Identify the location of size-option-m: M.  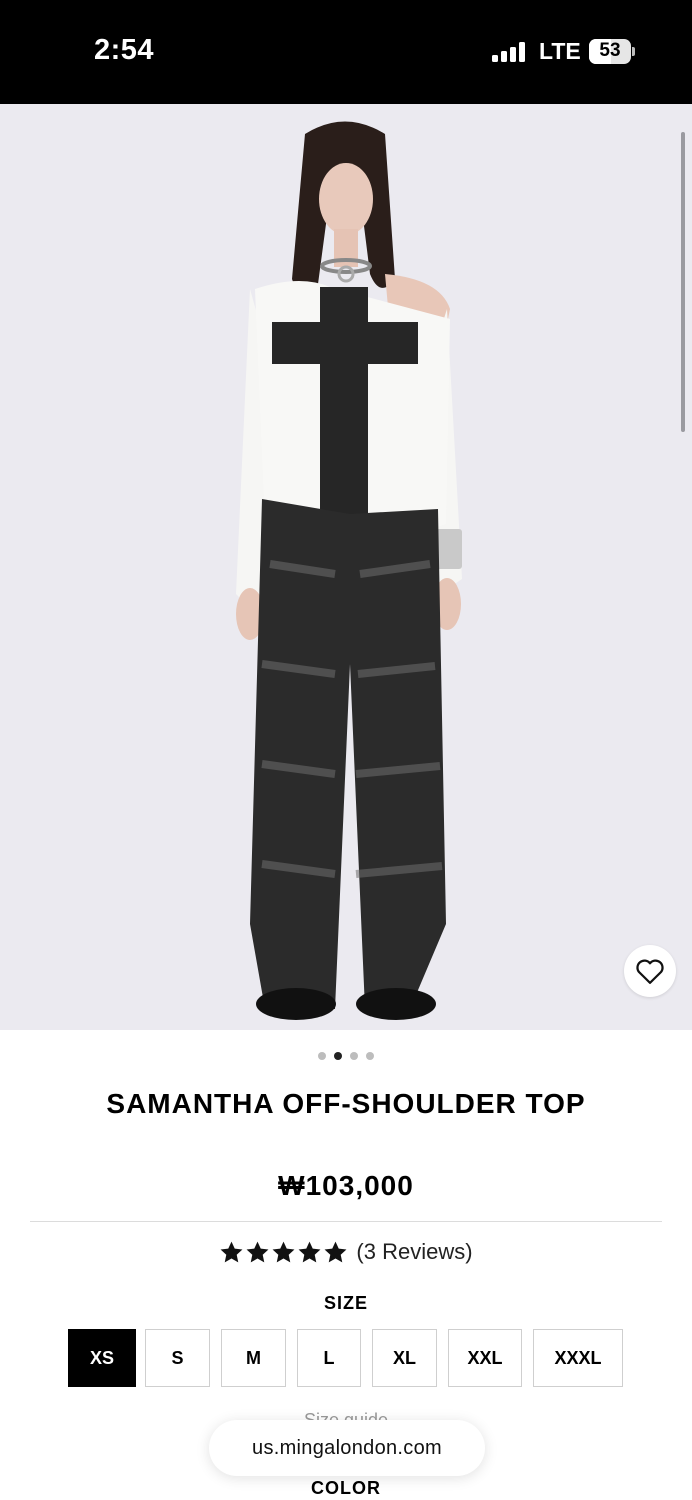
(253, 1358).